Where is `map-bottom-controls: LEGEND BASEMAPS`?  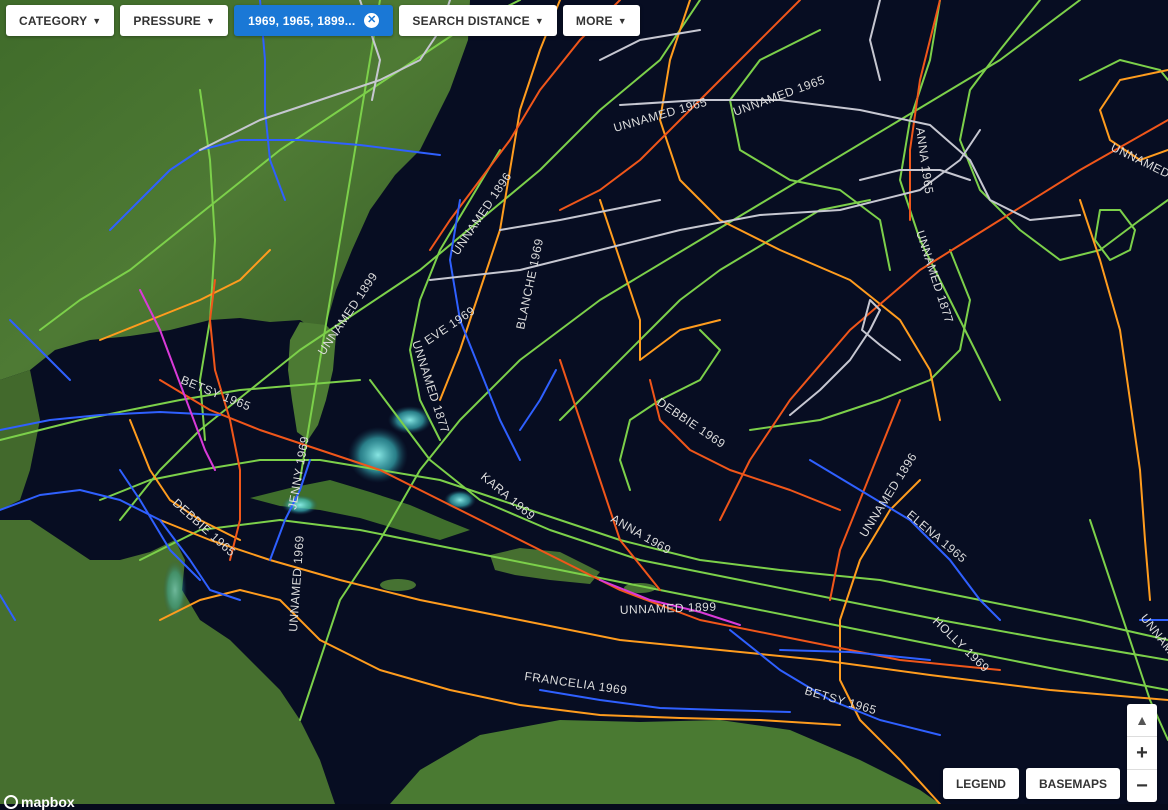
map-bottom-controls: LEGEND BASEMAPS is located at coordinates (1031, 783).